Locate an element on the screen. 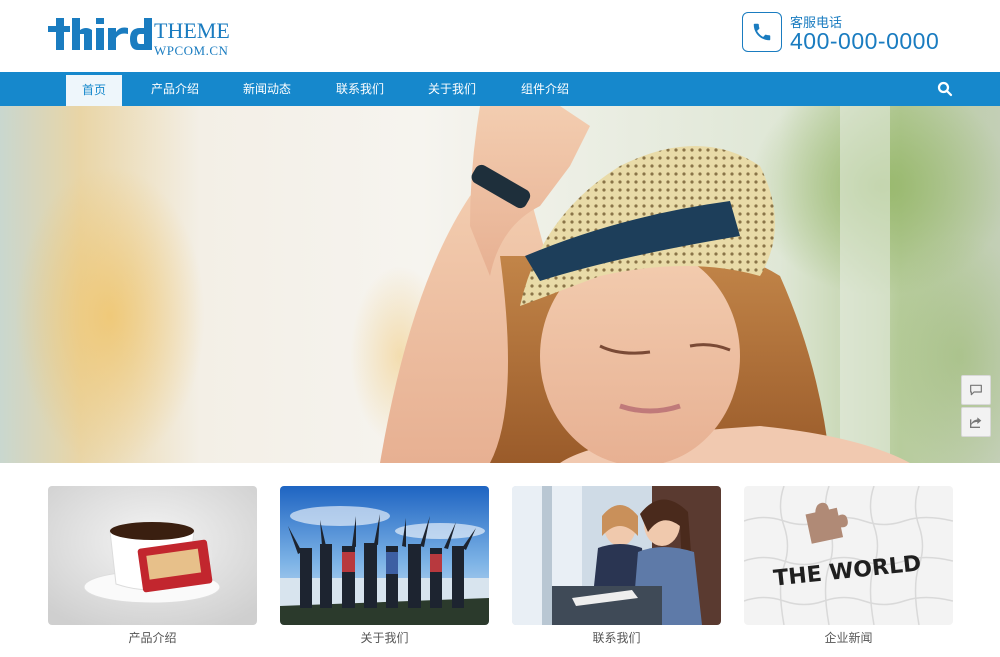 Image resolution: width=1000 pixels, height=657 pixels. logo-mark-icon is located at coordinates (100, 34).